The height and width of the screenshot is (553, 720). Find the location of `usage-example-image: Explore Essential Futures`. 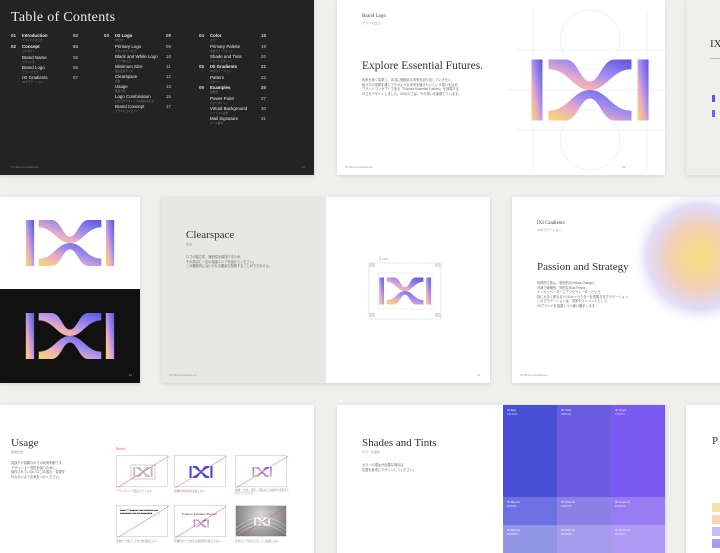

usage-example-image: Explore Essential Futures is located at coordinates (200, 521).